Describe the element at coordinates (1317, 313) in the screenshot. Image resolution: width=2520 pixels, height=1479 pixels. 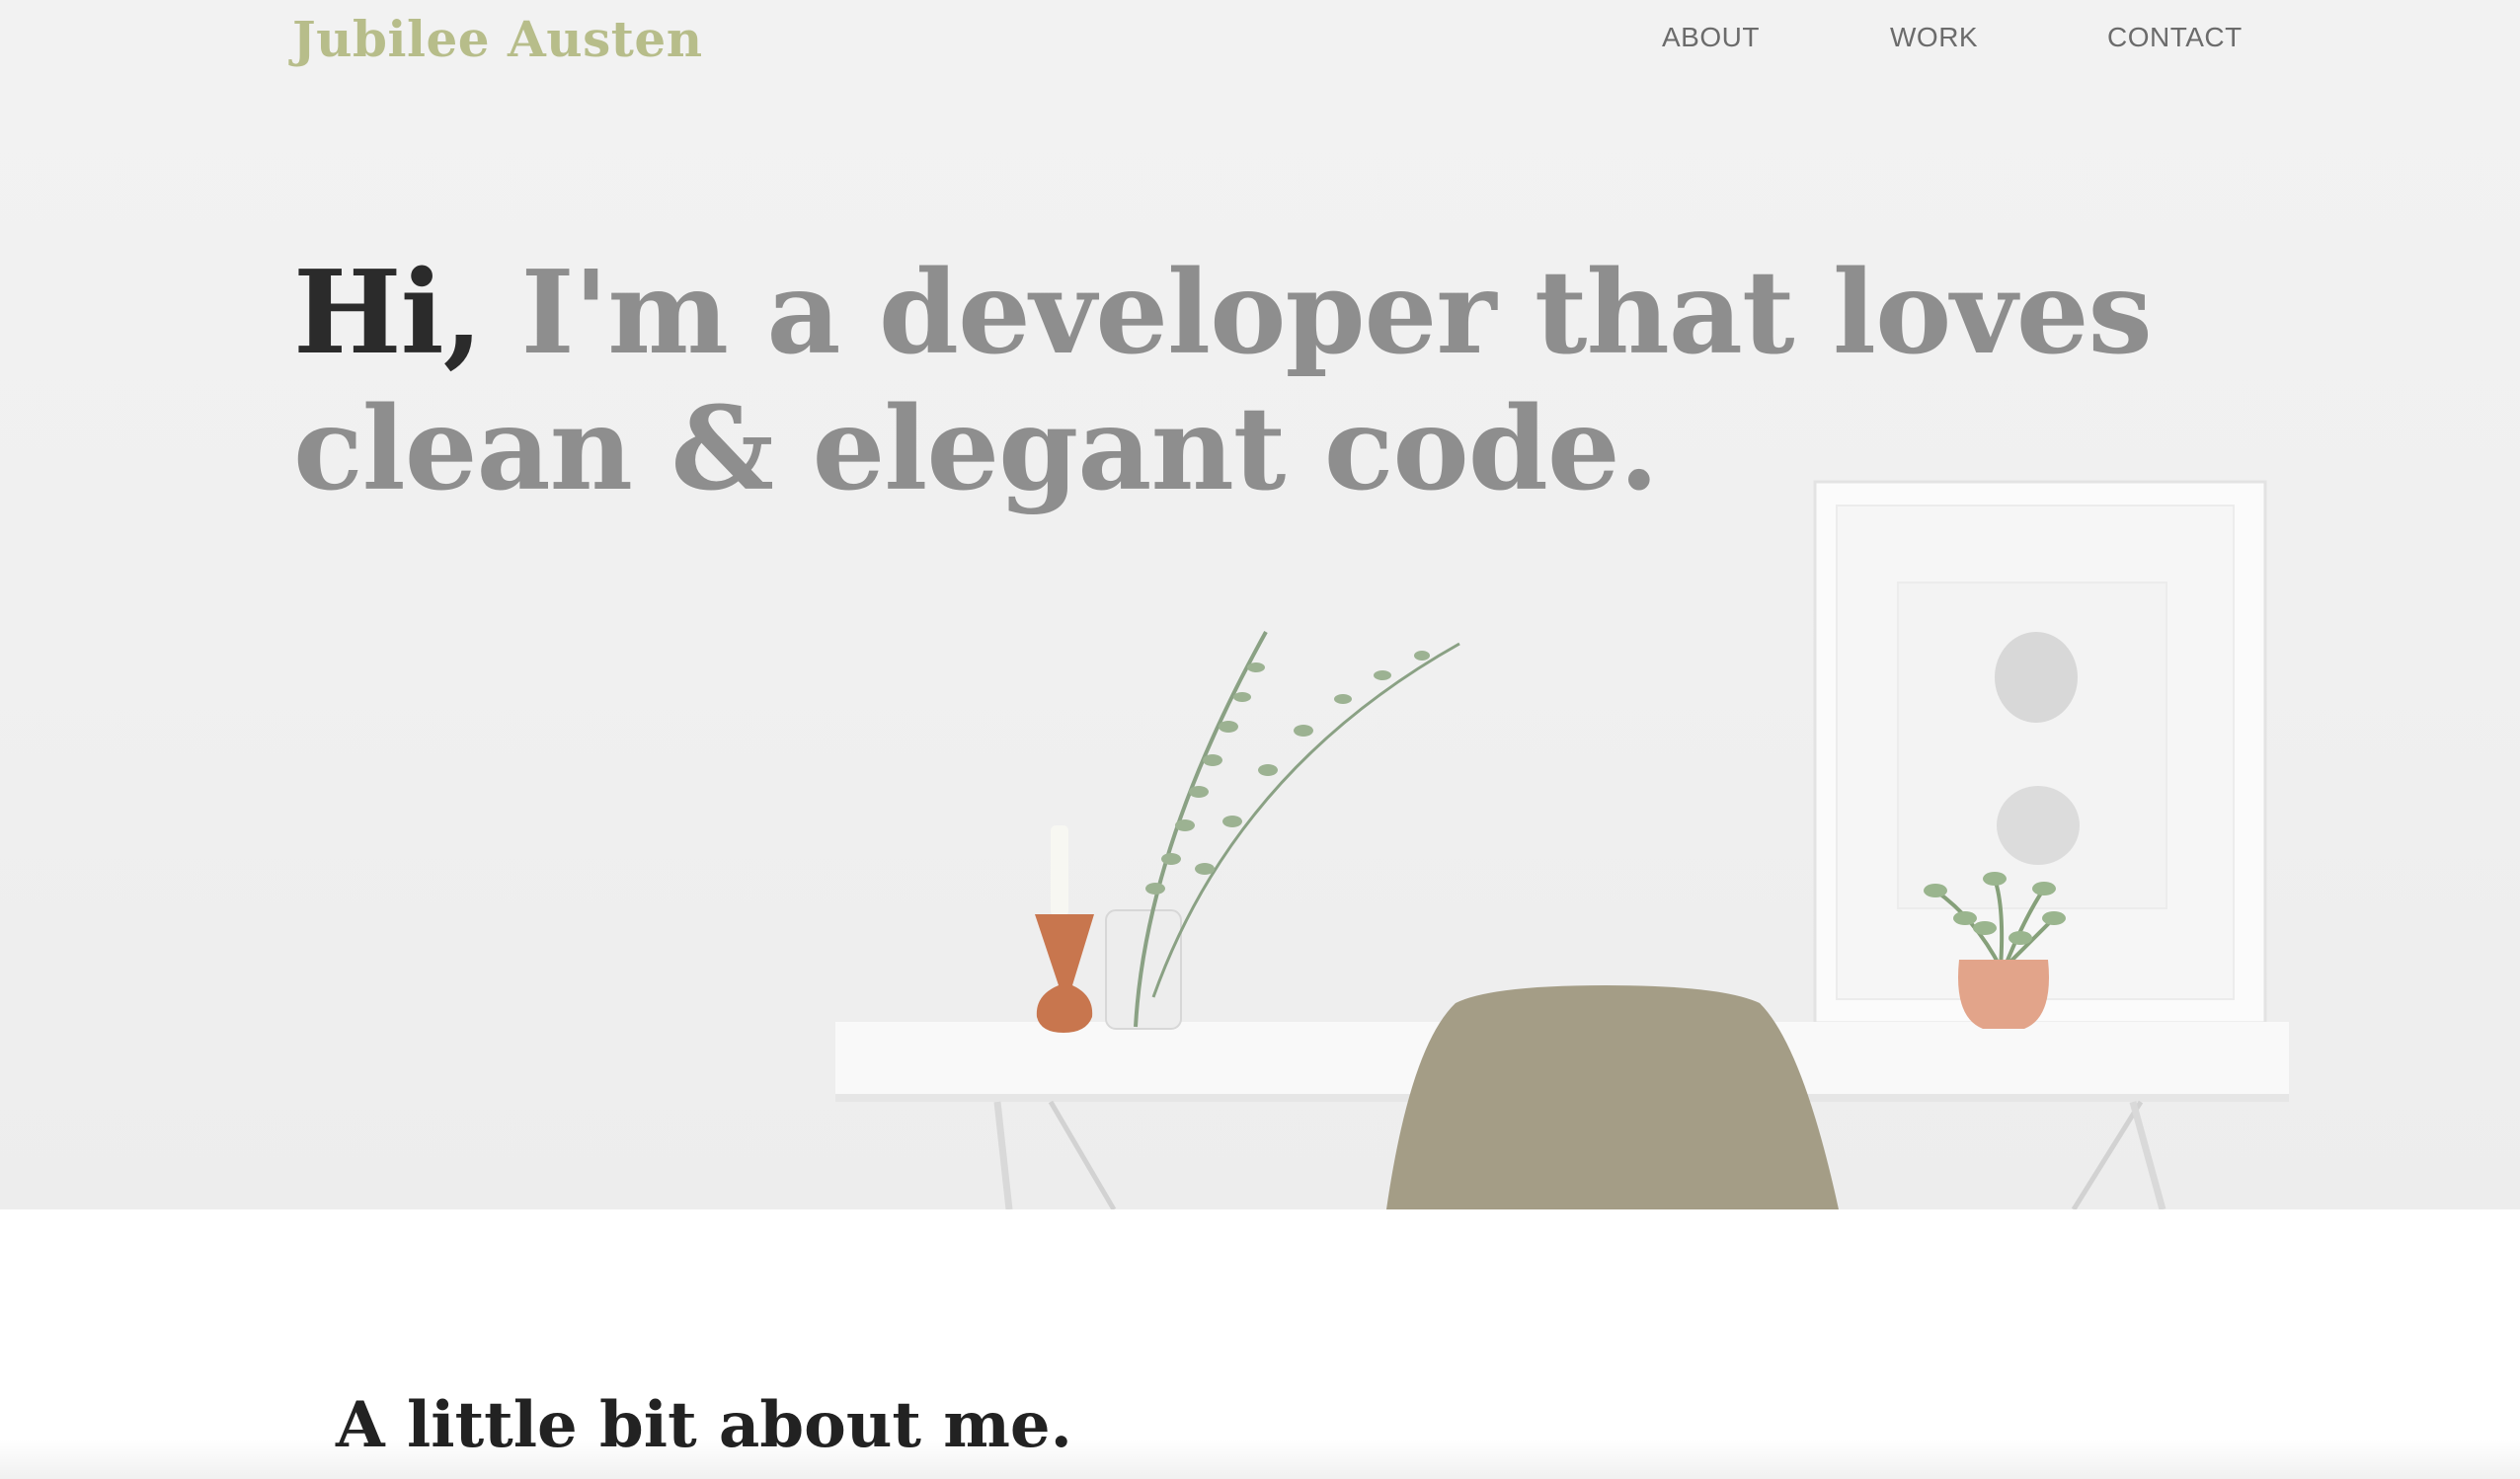
I see `headline-text-1: I'm a developer that loves` at that location.